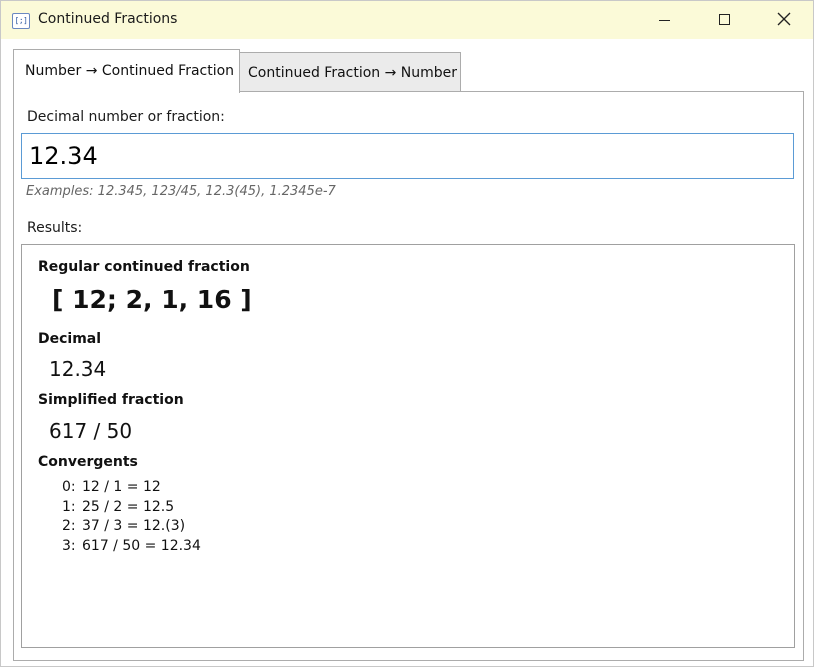  What do you see at coordinates (55, 228) in the screenshot?
I see `results-label: Results:` at bounding box center [55, 228].